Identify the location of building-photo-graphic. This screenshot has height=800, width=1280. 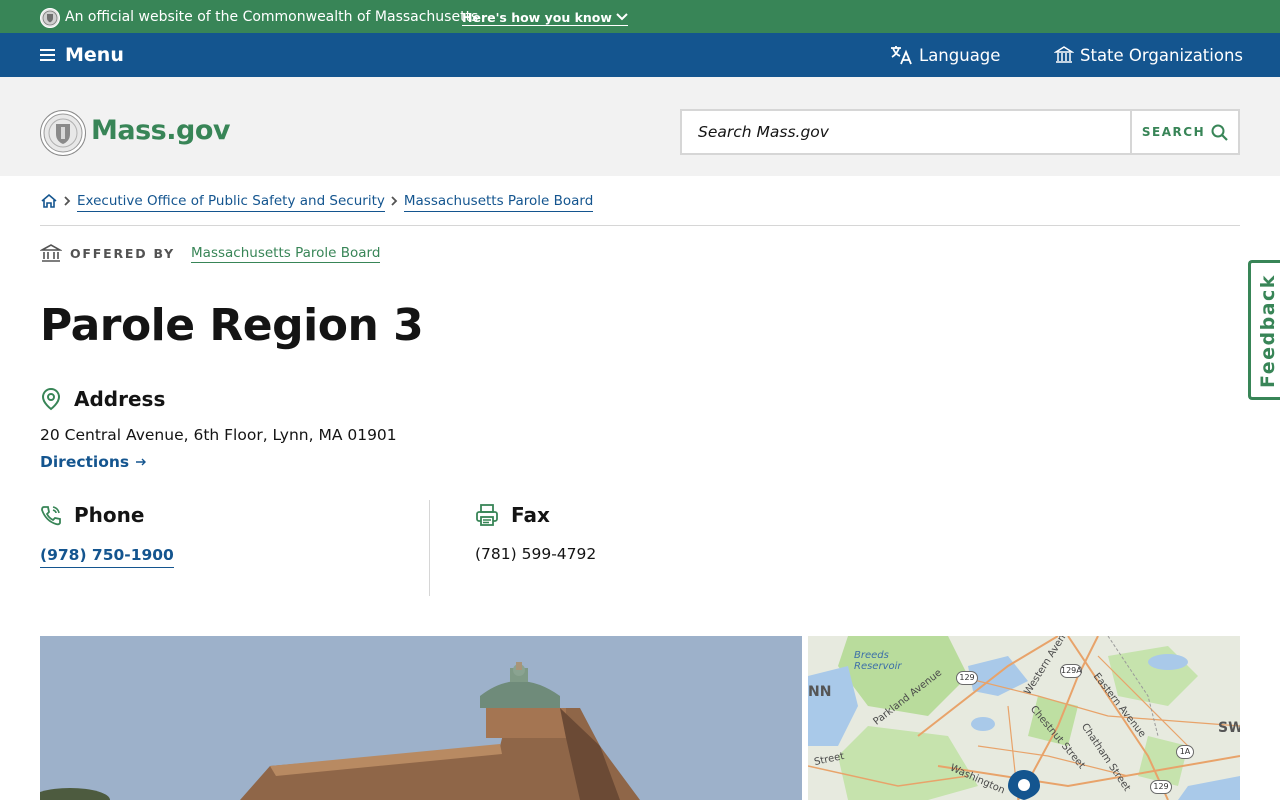
(421, 718).